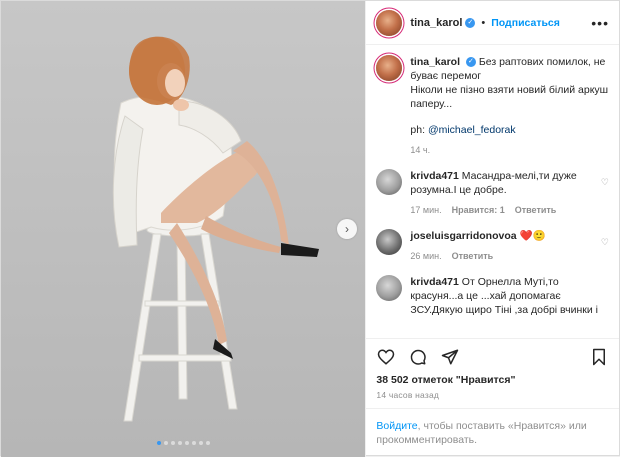 This screenshot has width=620, height=457. I want to click on login-link: Войдите, so click(396, 426).